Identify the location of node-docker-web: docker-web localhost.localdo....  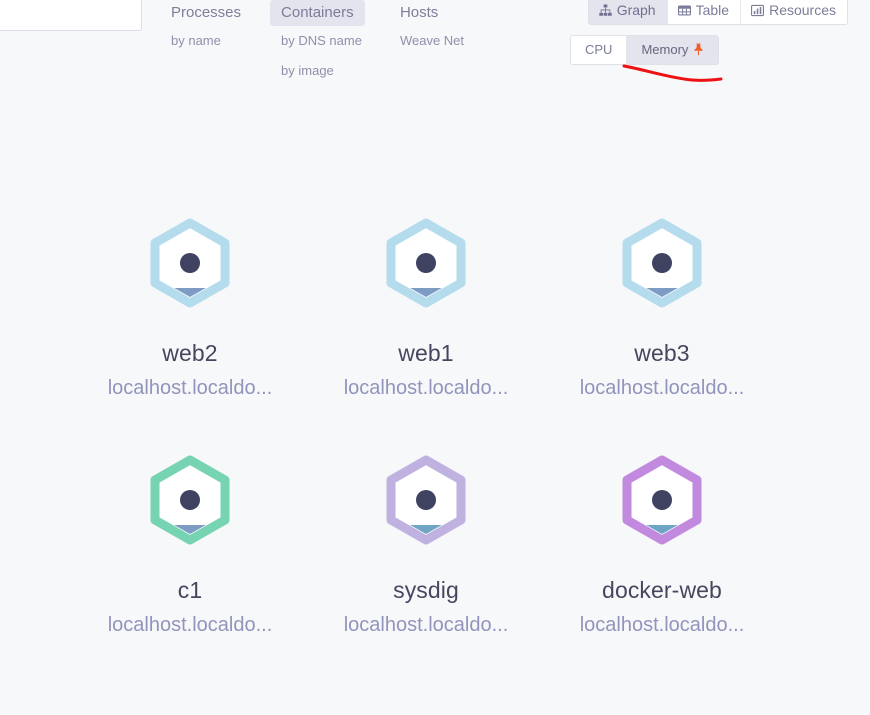
(662, 546).